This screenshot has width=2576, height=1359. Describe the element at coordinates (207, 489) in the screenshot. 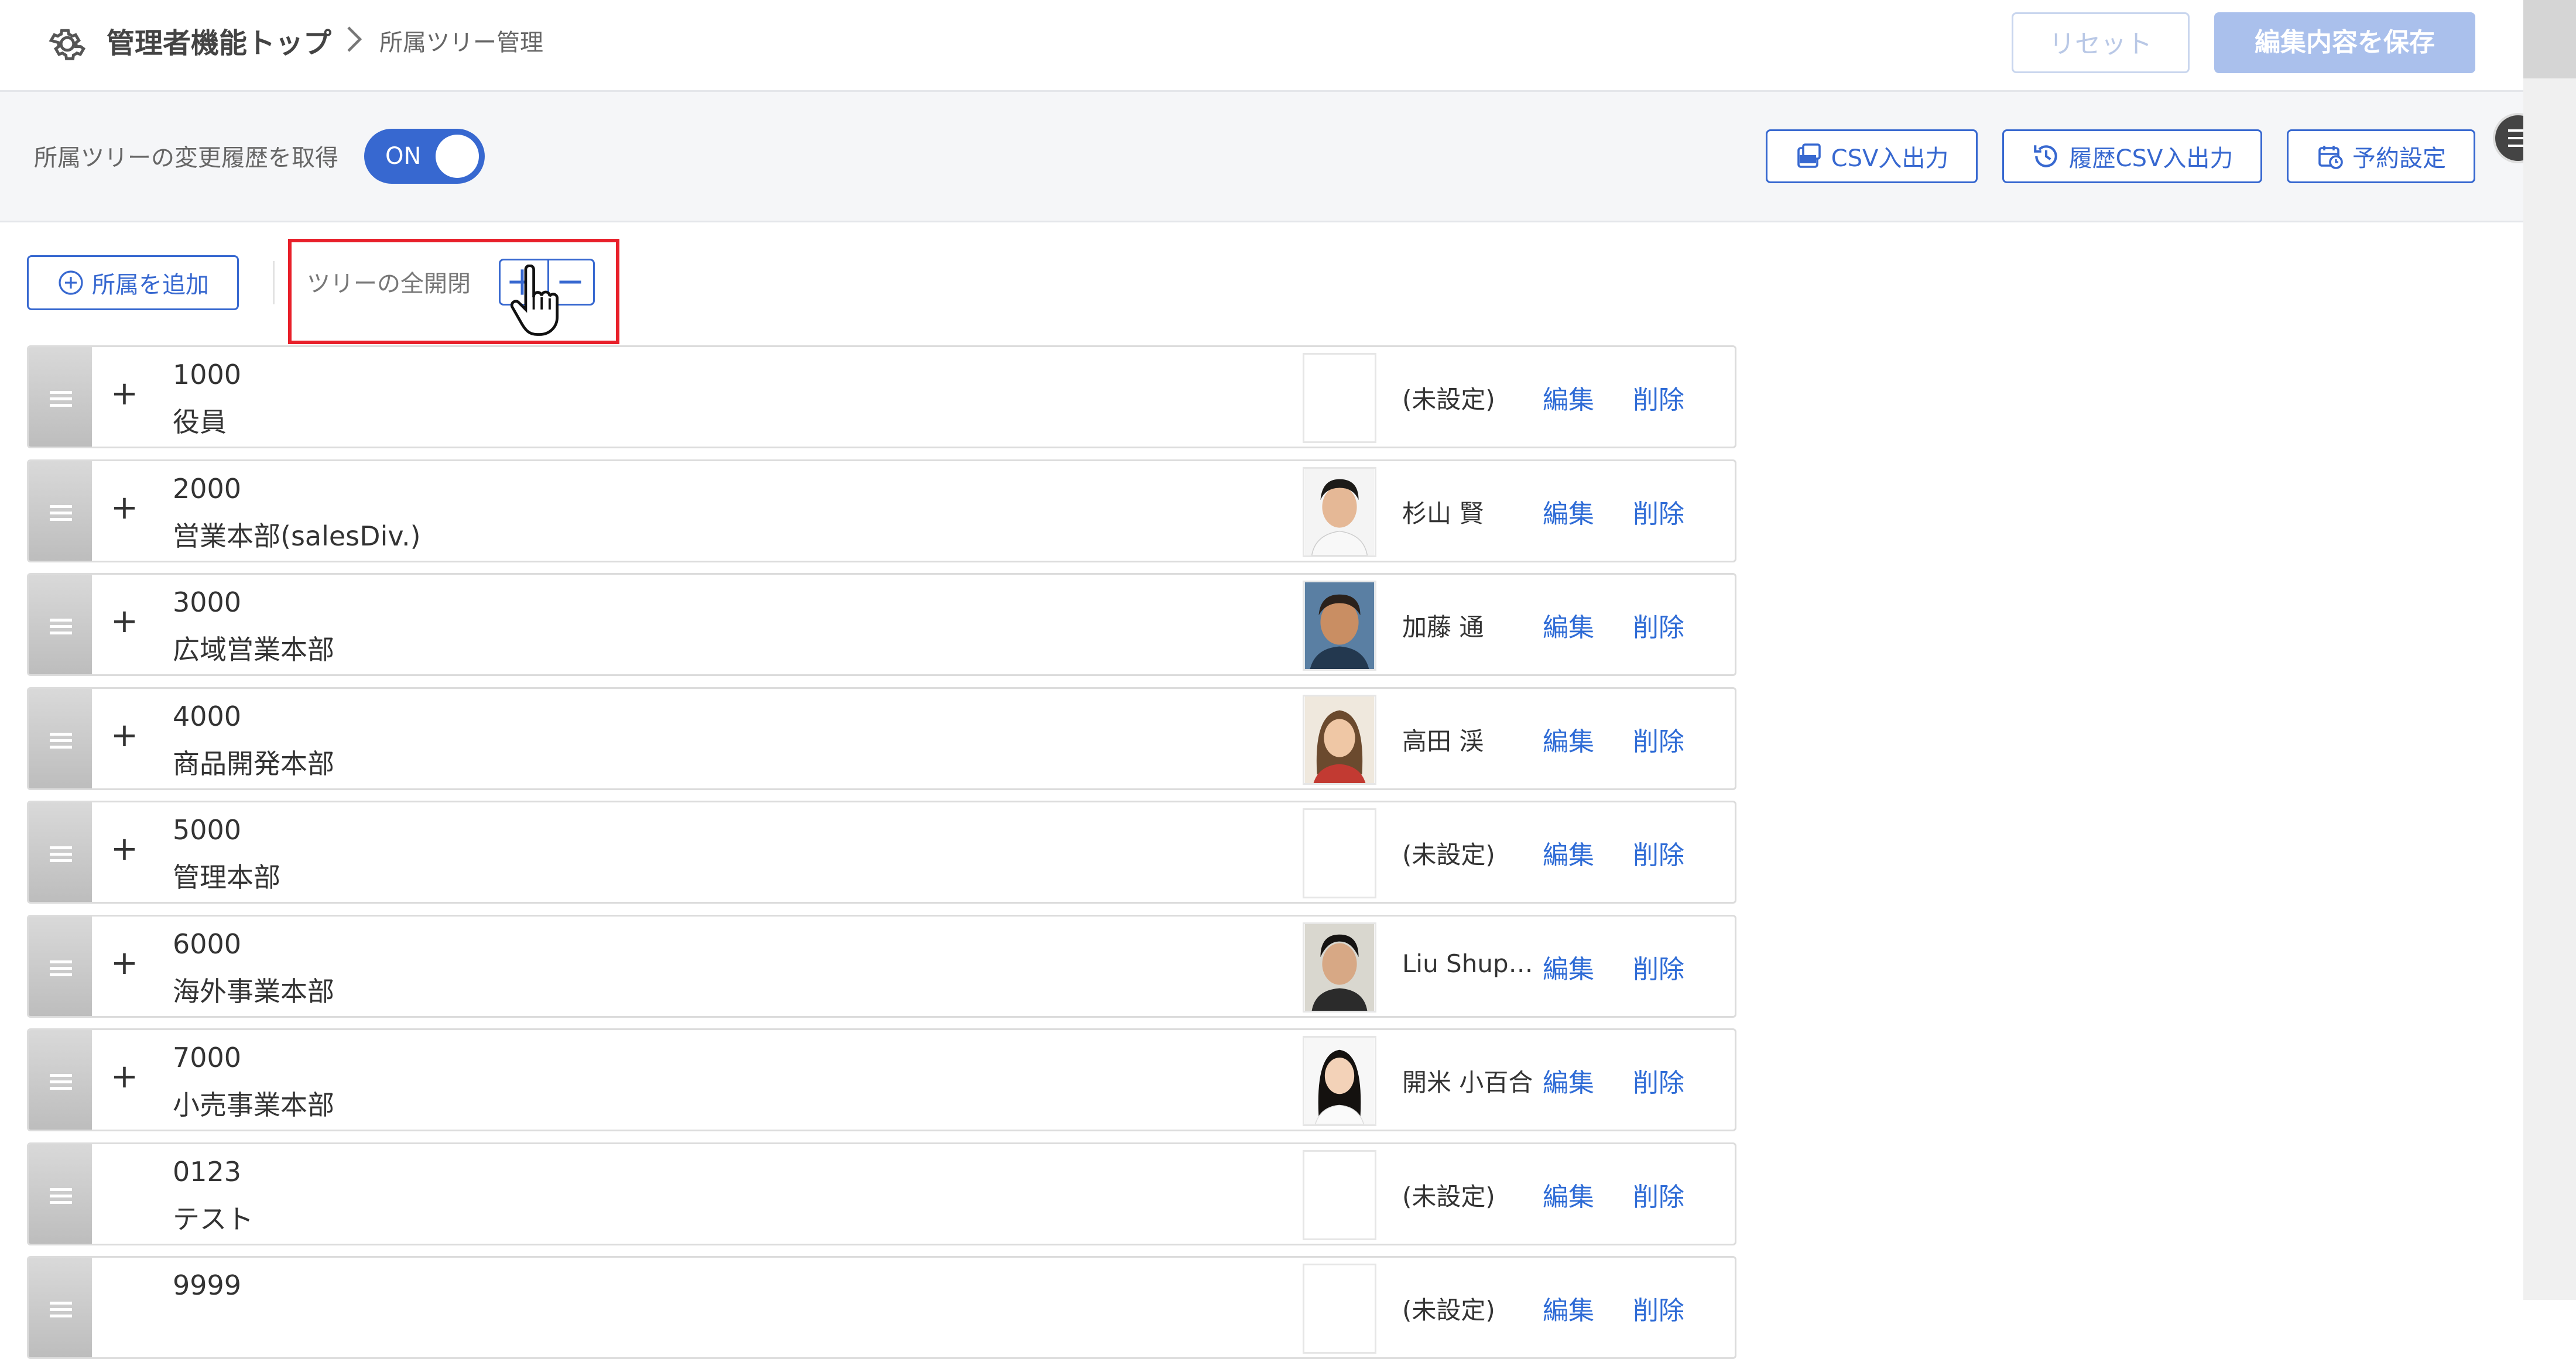

I see `department-code: 2000` at that location.